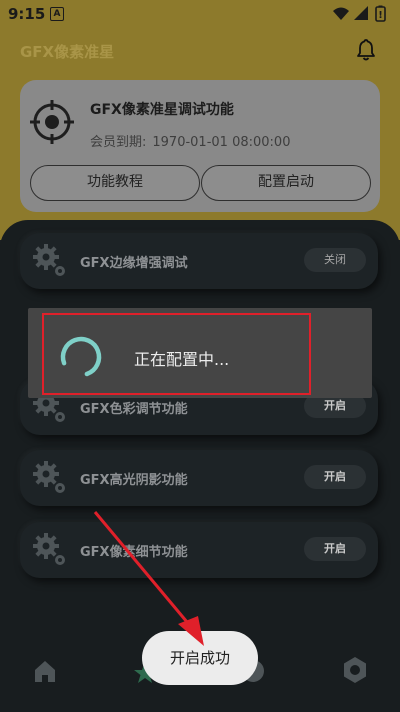  I want to click on feature-highlight-shadow: GFX高光阴影功能 开启, so click(199, 478).